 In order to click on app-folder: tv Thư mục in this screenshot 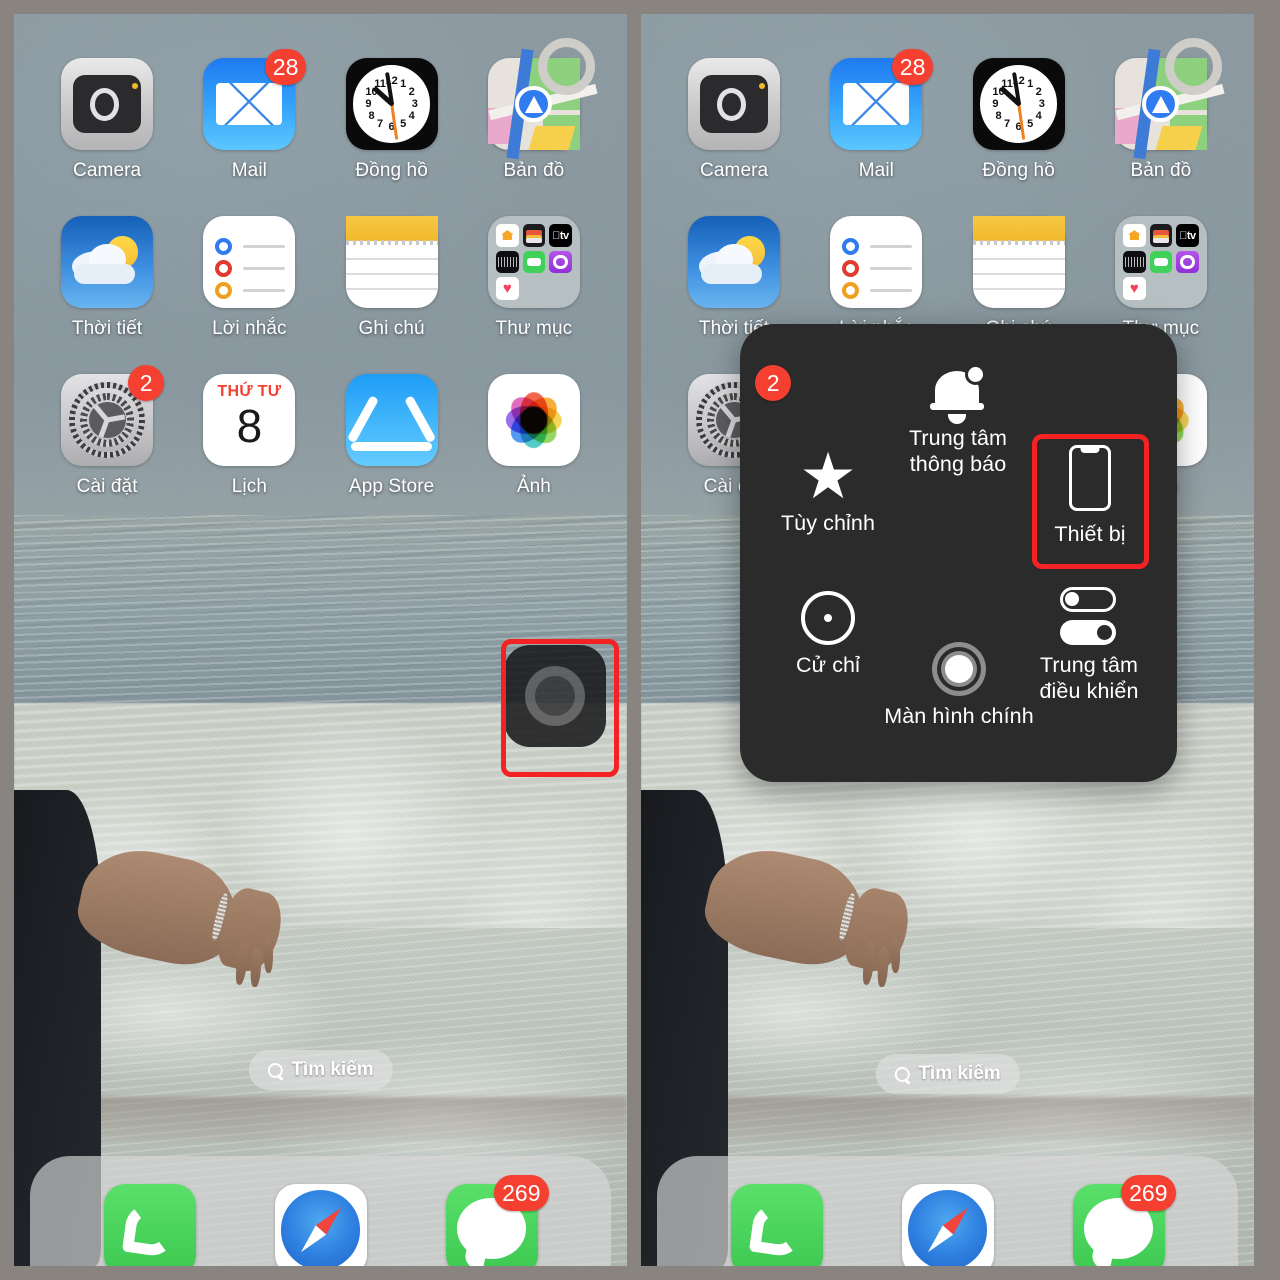, I will do `click(534, 278)`.